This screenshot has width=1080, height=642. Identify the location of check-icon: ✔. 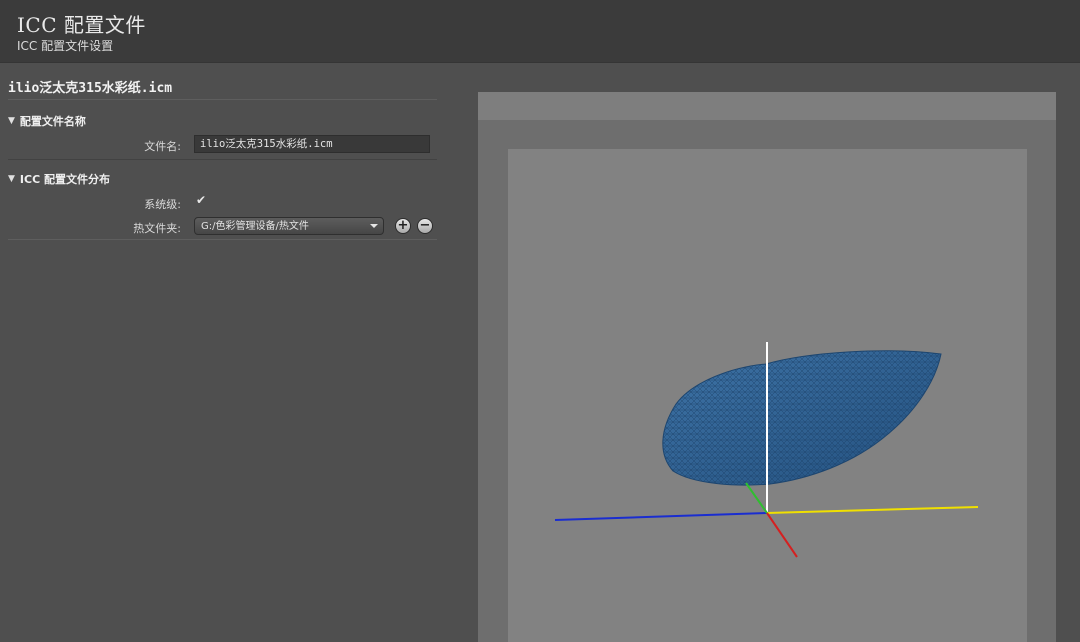
(201, 200).